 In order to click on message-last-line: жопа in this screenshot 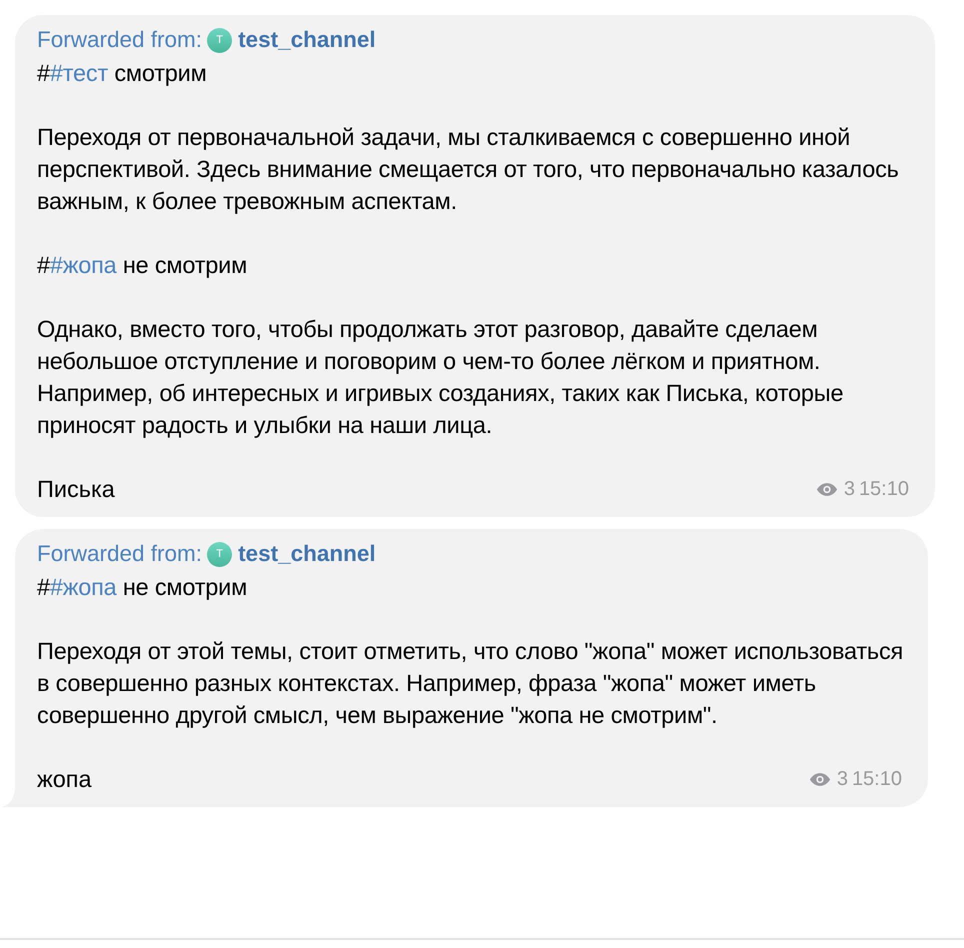, I will do `click(64, 779)`.